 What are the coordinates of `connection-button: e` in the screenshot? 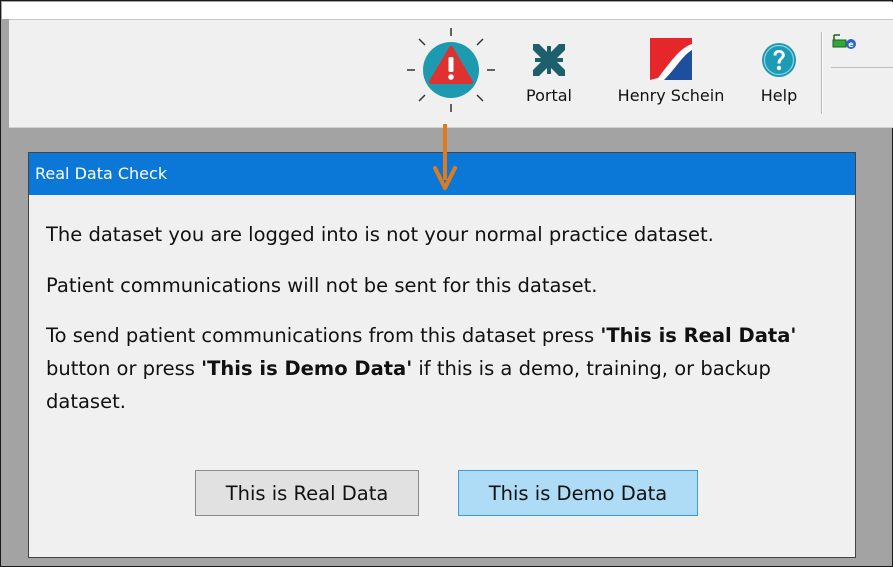 It's located at (844, 41).